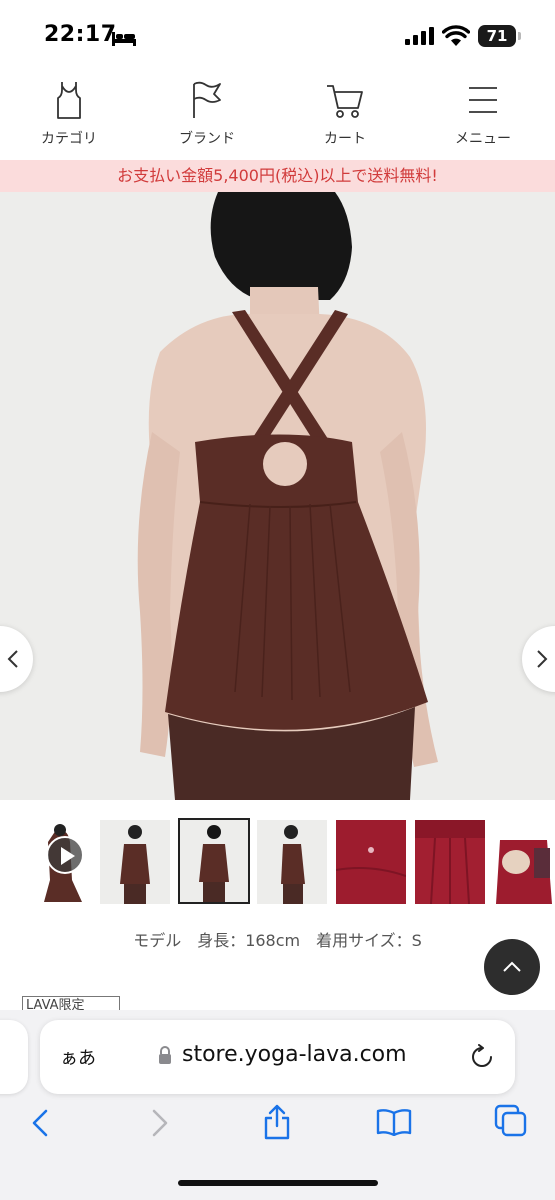 This screenshot has height=1200, width=555. What do you see at coordinates (519, 36) in the screenshot?
I see `battery-cap` at bounding box center [519, 36].